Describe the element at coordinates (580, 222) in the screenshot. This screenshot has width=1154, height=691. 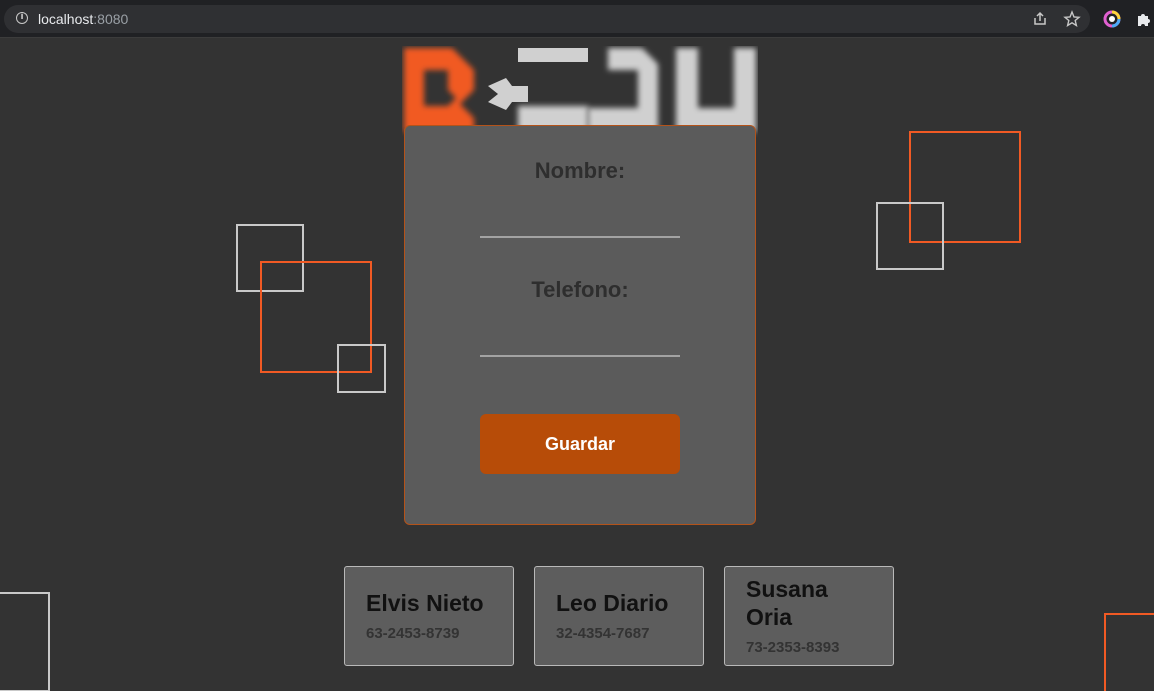
I see `name-input` at that location.